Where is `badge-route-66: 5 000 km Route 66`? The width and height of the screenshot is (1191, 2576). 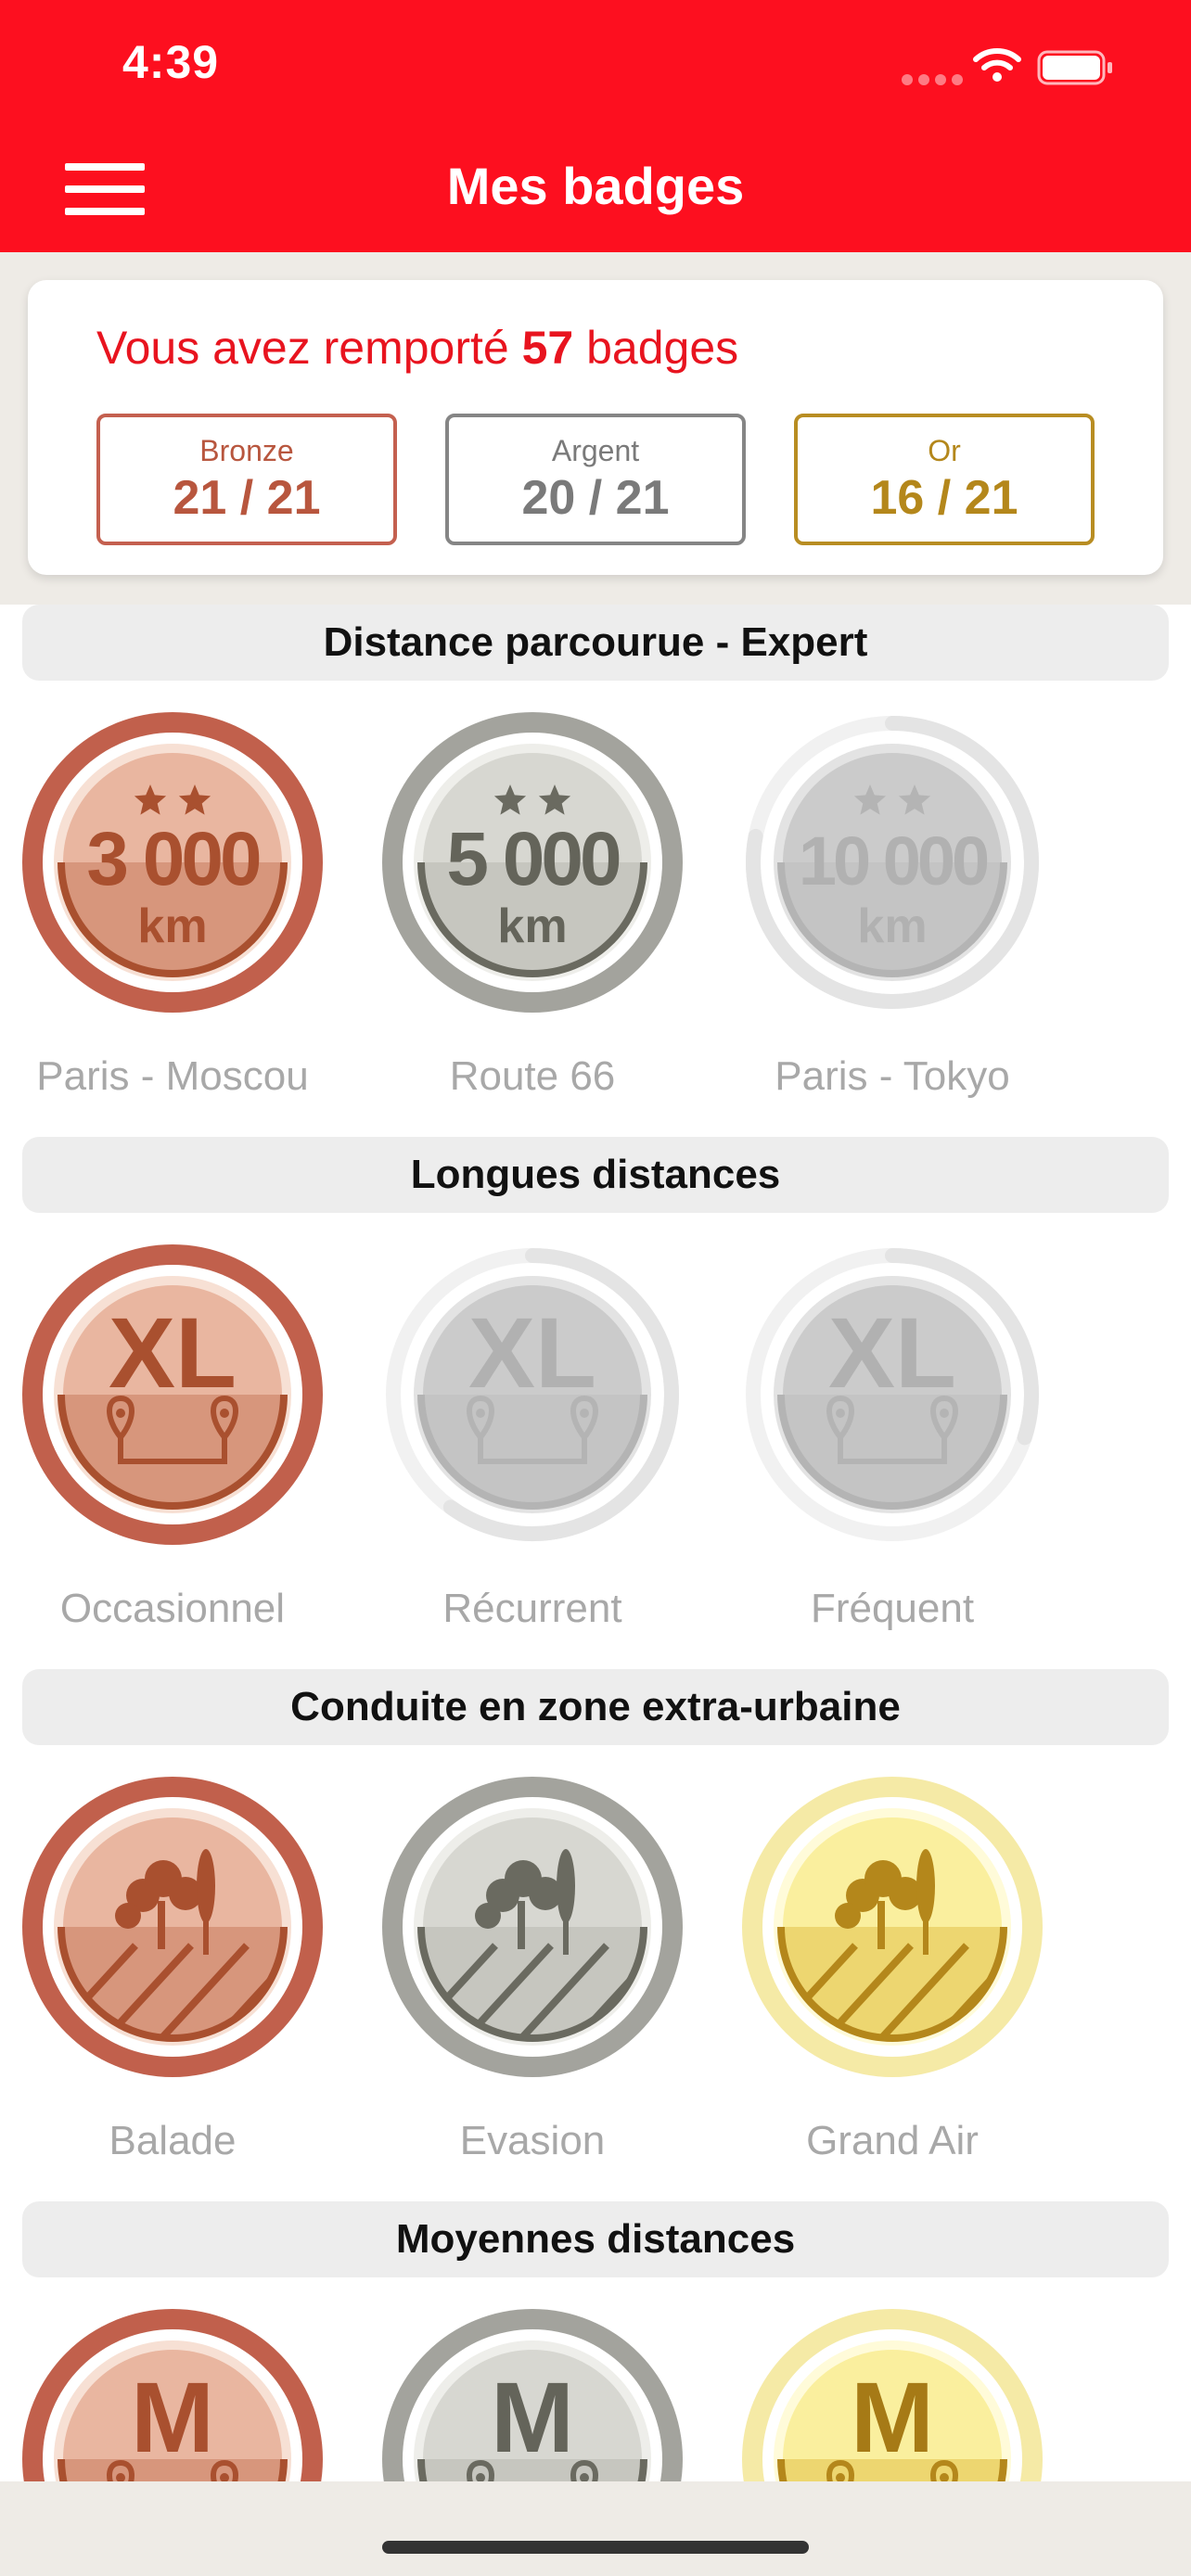 badge-route-66: 5 000 km Route 66 is located at coordinates (532, 902).